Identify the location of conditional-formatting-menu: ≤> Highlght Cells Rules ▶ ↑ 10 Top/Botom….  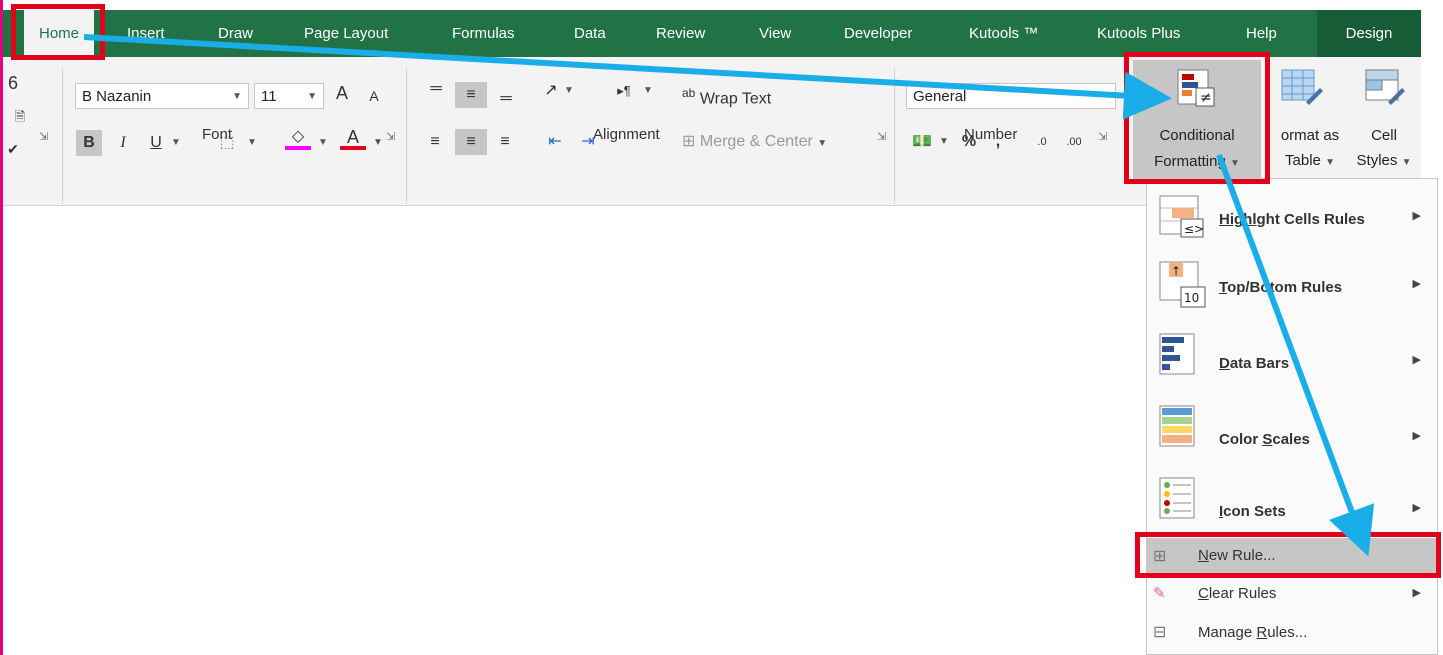
(1292, 416).